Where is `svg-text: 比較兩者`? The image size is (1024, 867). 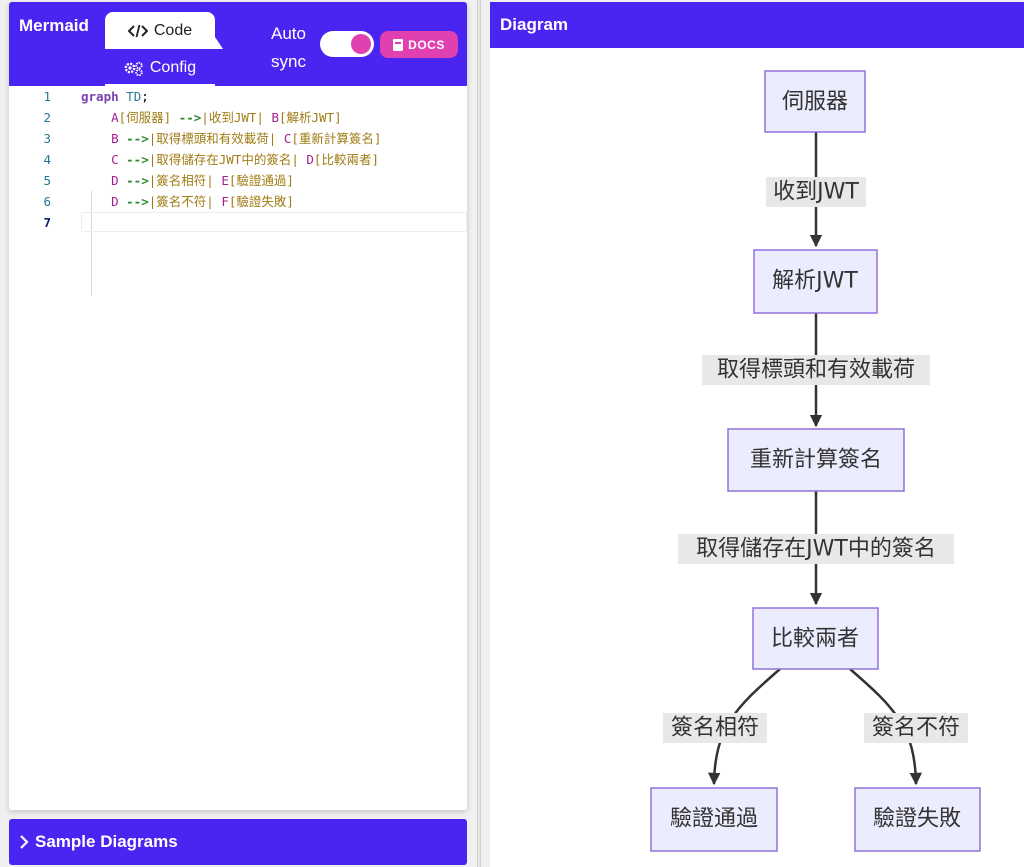
svg-text: 比較兩者 is located at coordinates (815, 639).